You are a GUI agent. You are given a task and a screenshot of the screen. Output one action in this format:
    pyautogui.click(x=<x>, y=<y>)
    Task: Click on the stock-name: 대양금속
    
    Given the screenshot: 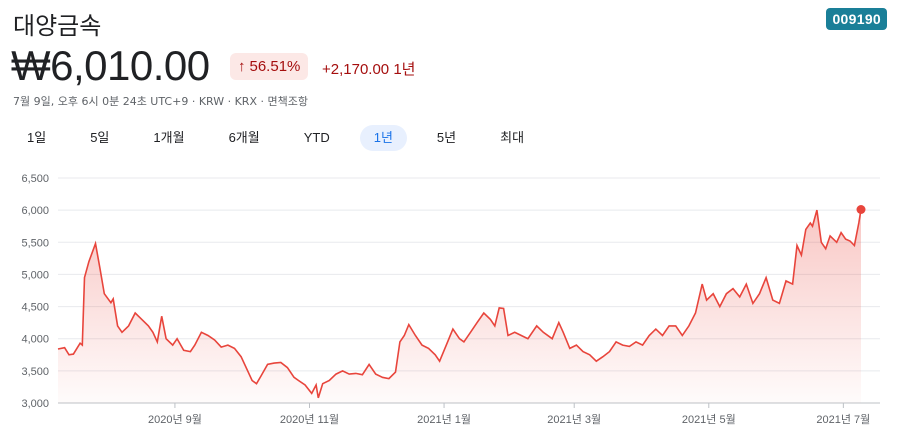 What is the action you would take?
    pyautogui.click(x=57, y=26)
    